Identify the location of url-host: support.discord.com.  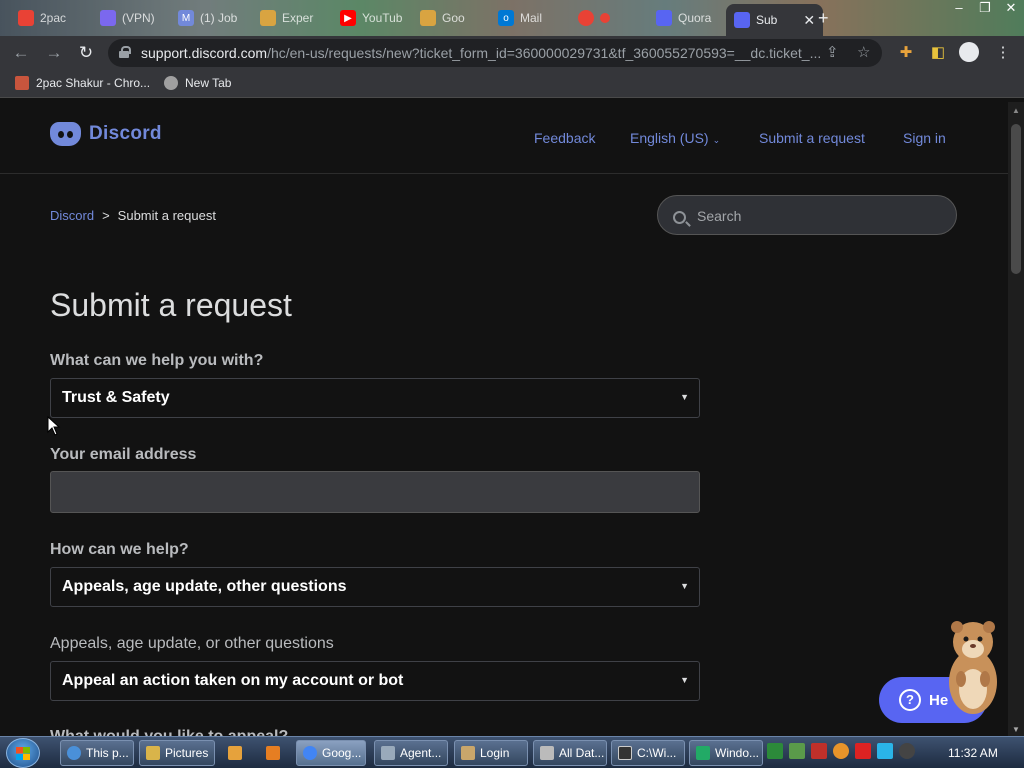
(204, 53).